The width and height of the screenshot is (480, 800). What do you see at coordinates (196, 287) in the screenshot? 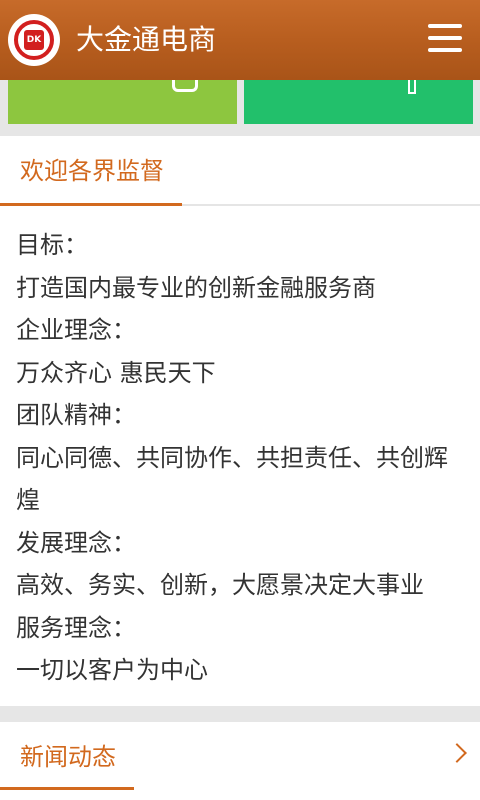
I see `about-line: 打造国内最专业的创新金融服务商` at bounding box center [196, 287].